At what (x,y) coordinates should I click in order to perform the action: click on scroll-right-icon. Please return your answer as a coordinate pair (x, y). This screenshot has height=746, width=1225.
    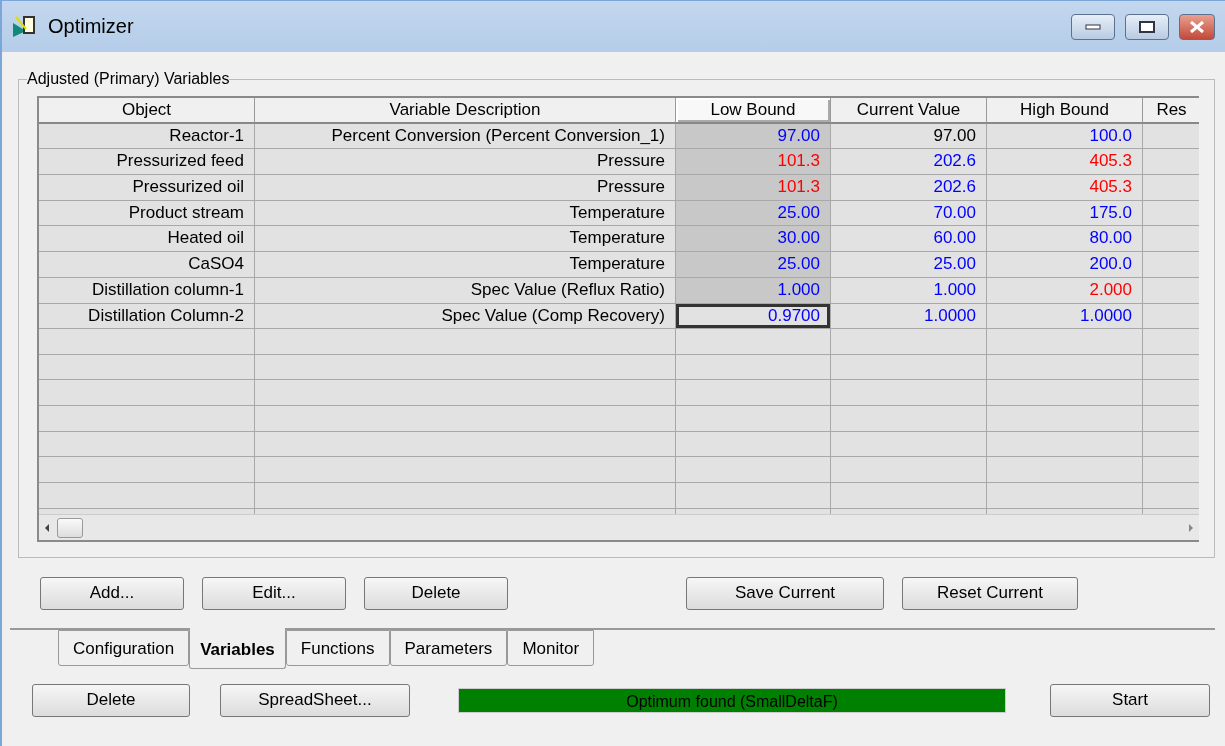
    Looking at the image, I should click on (1191, 527).